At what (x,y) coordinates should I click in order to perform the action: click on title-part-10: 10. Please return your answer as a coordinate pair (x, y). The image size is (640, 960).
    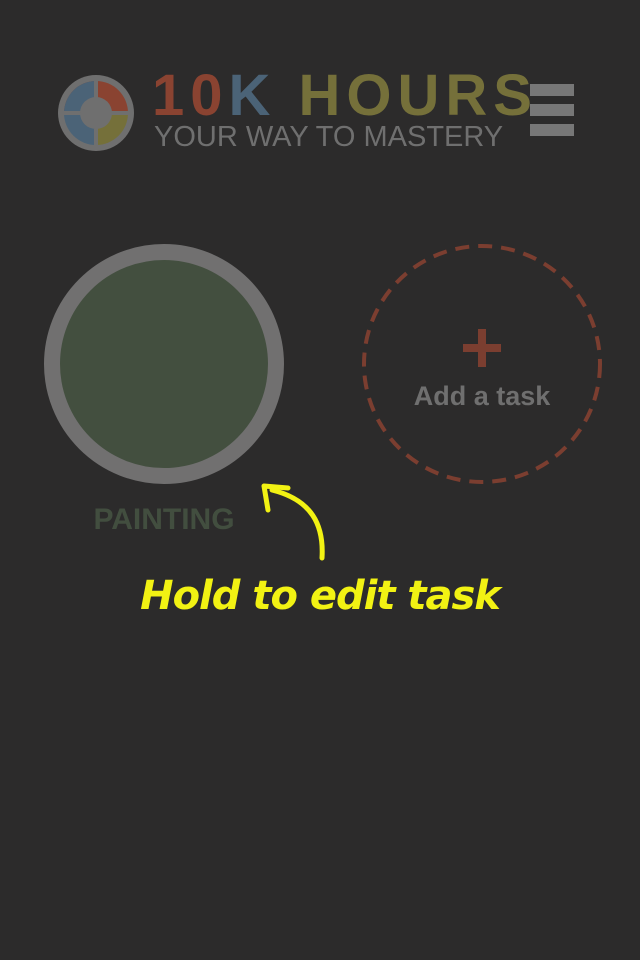
    Looking at the image, I should click on (190, 95).